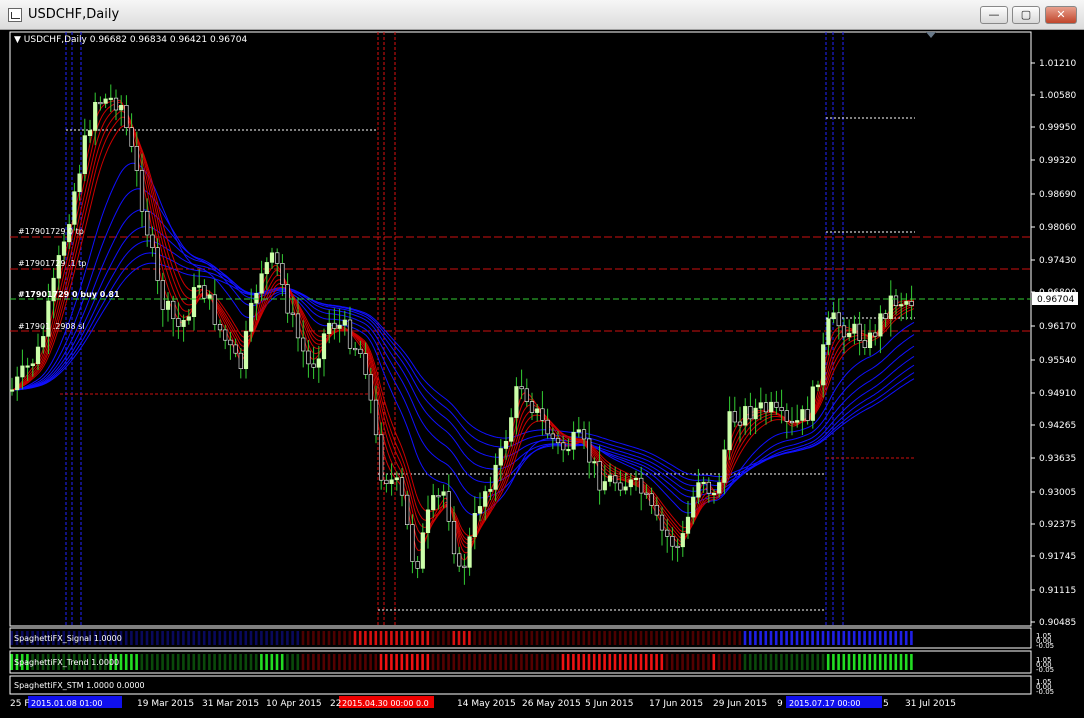 The width and height of the screenshot is (1084, 718). What do you see at coordinates (931, 35) in the screenshot?
I see `chart-shift-marker` at bounding box center [931, 35].